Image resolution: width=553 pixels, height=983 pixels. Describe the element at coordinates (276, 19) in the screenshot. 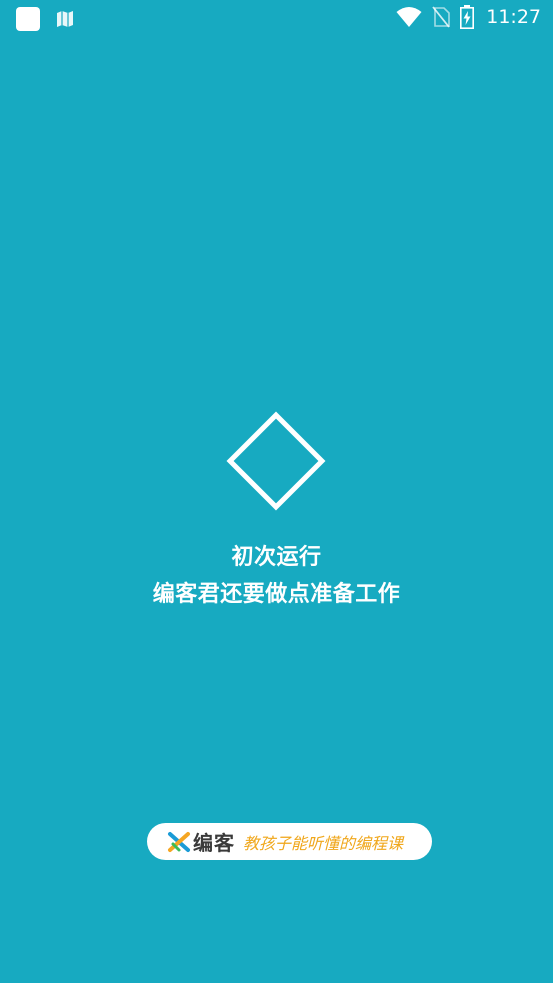

I see `status-bar: 11:27` at that location.